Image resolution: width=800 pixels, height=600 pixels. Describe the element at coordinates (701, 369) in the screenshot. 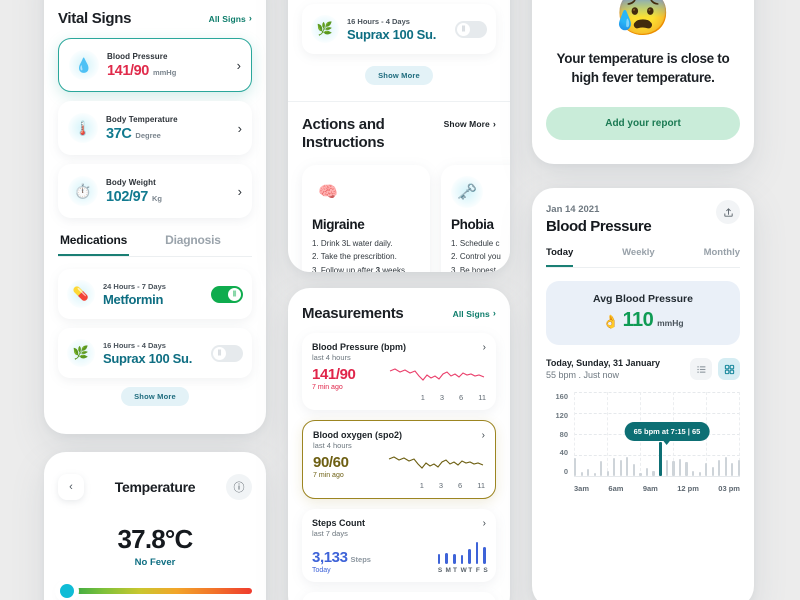

I see `list-view-button` at that location.